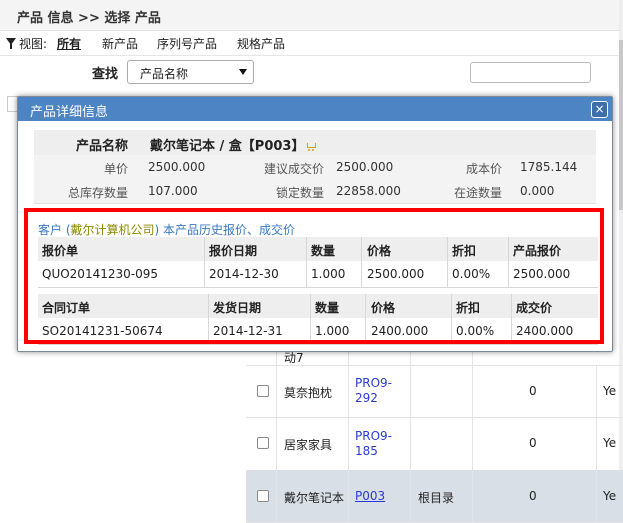 The image size is (623, 523). Describe the element at coordinates (105, 74) in the screenshot. I see `search-label: 查找` at that location.